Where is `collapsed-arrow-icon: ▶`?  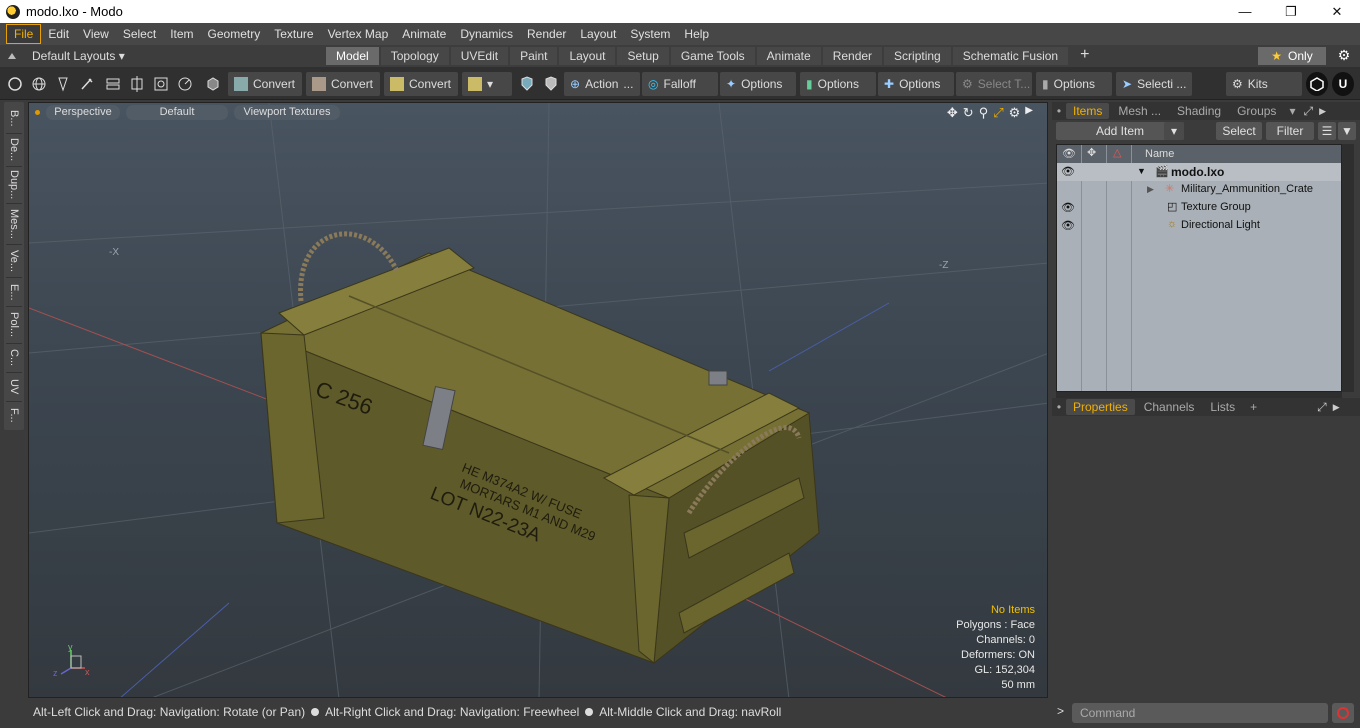 collapsed-arrow-icon: ▶ is located at coordinates (1150, 189).